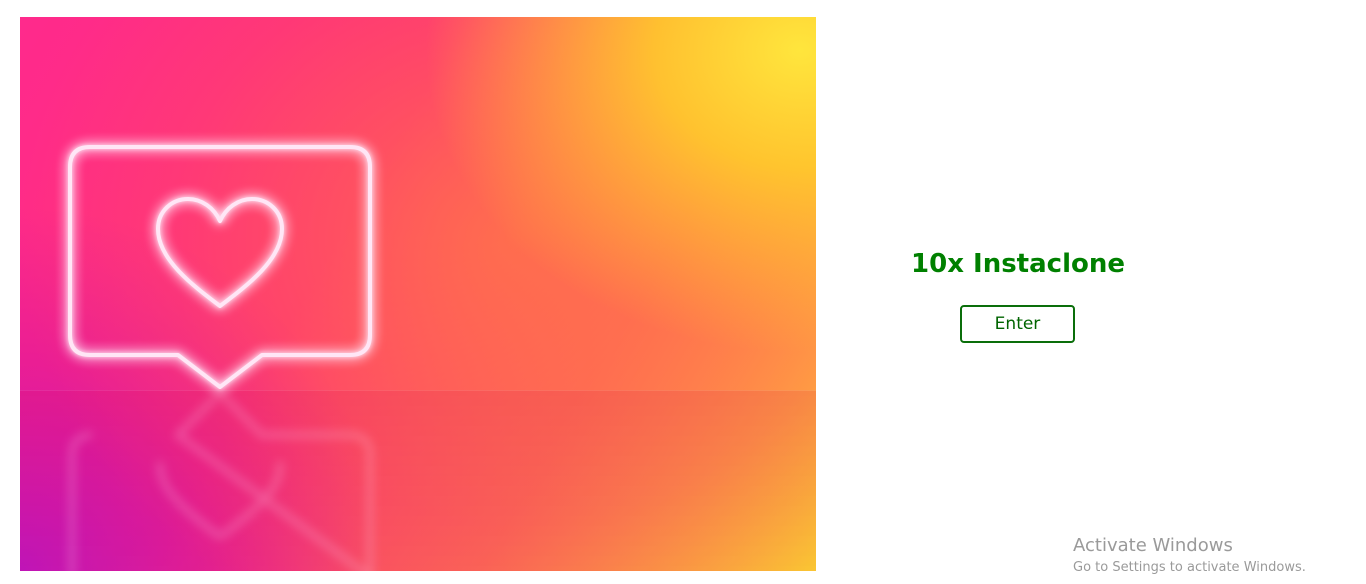 The height and width of the screenshot is (584, 1366). I want to click on heart-outline, so click(220, 252).